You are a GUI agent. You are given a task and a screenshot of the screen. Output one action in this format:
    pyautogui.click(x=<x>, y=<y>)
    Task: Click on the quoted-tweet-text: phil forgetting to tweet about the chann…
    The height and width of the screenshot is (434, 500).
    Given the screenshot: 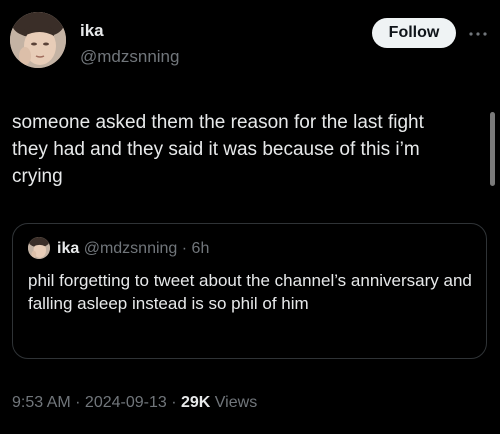 What is the action you would take?
    pyautogui.click(x=250, y=292)
    